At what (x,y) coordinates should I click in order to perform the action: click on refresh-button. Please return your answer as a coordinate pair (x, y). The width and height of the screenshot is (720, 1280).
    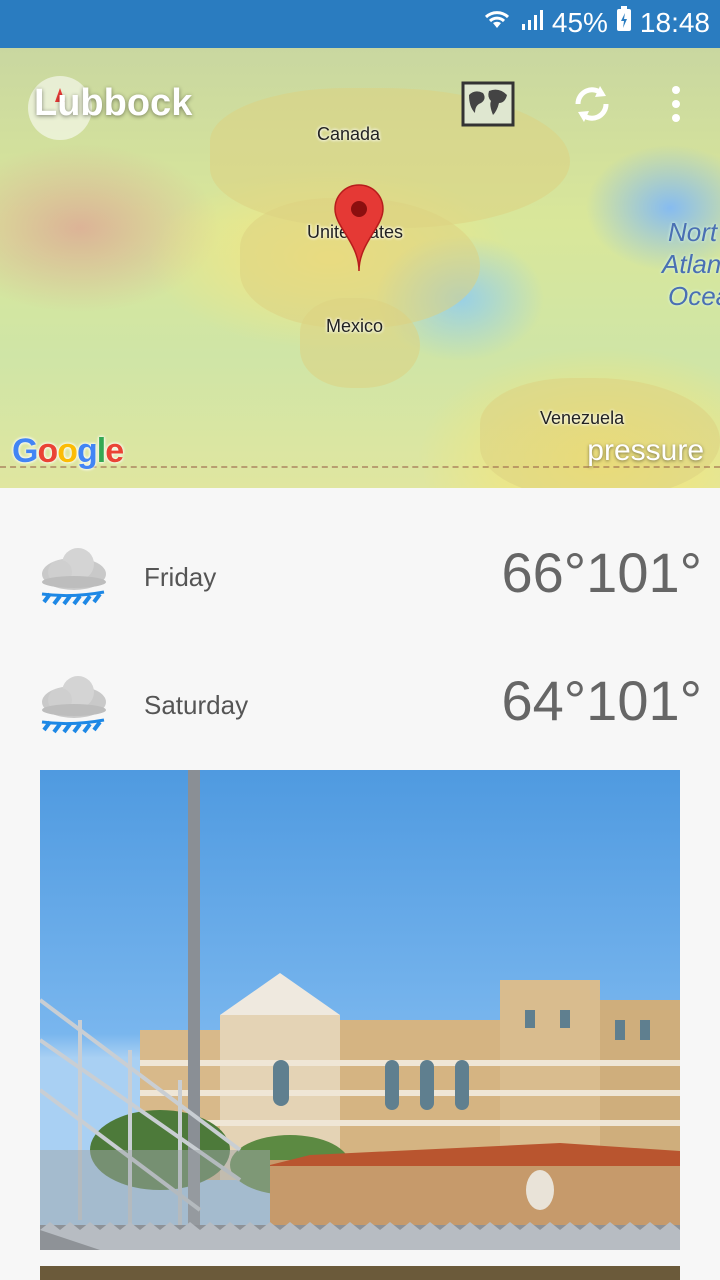
    Looking at the image, I should click on (592, 104).